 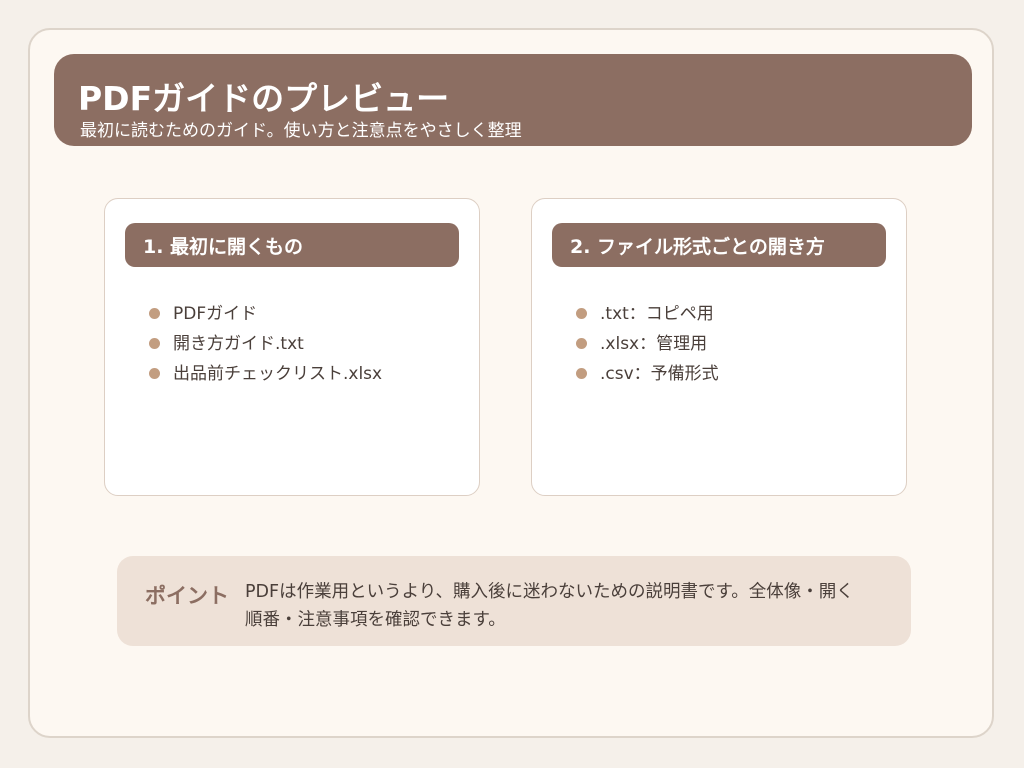 What do you see at coordinates (223, 246) in the screenshot?
I see `card-title: 1. 最初に開くもの` at bounding box center [223, 246].